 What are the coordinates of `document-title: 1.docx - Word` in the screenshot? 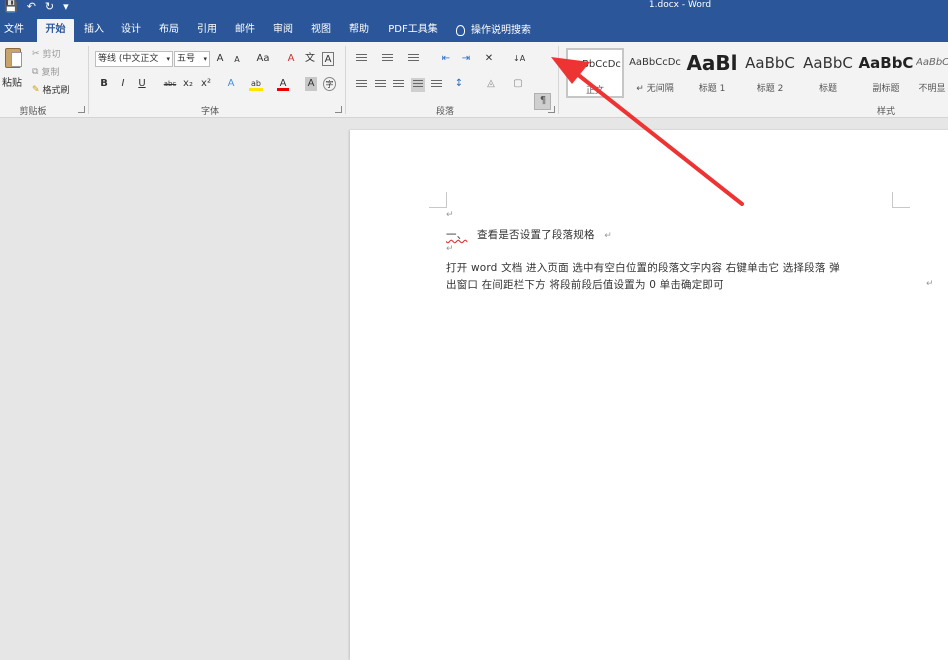 It's located at (680, 5).